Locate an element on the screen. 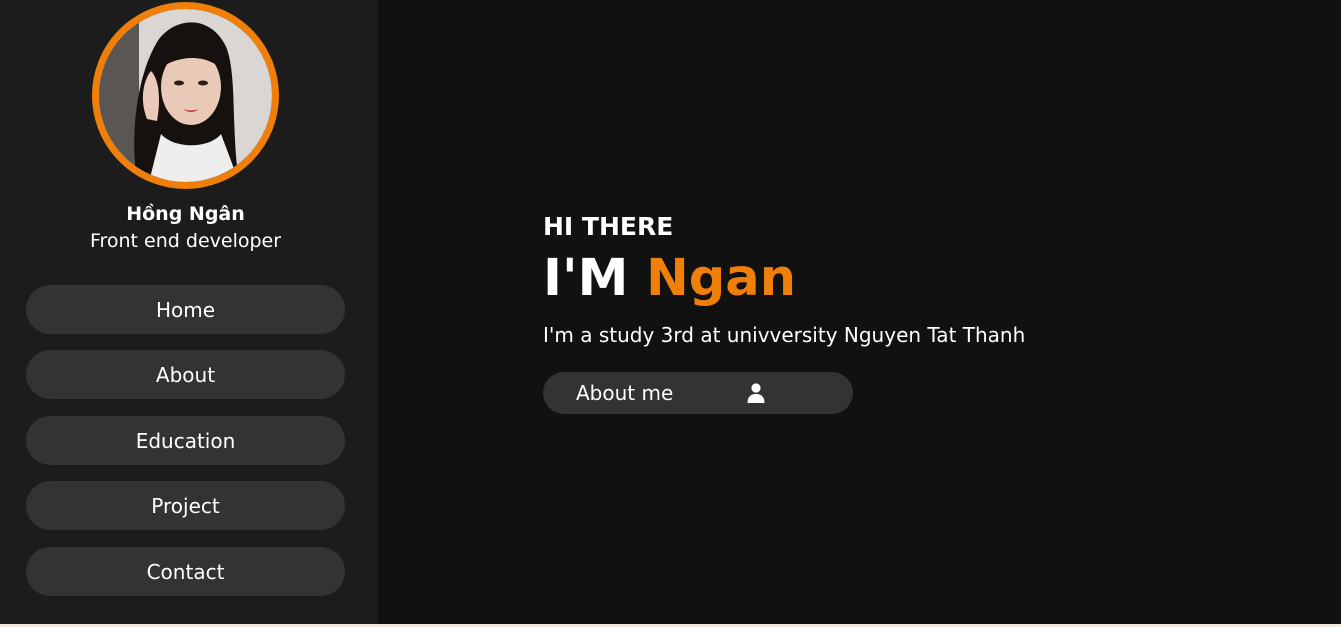  about-me-label: About me is located at coordinates (625, 393).